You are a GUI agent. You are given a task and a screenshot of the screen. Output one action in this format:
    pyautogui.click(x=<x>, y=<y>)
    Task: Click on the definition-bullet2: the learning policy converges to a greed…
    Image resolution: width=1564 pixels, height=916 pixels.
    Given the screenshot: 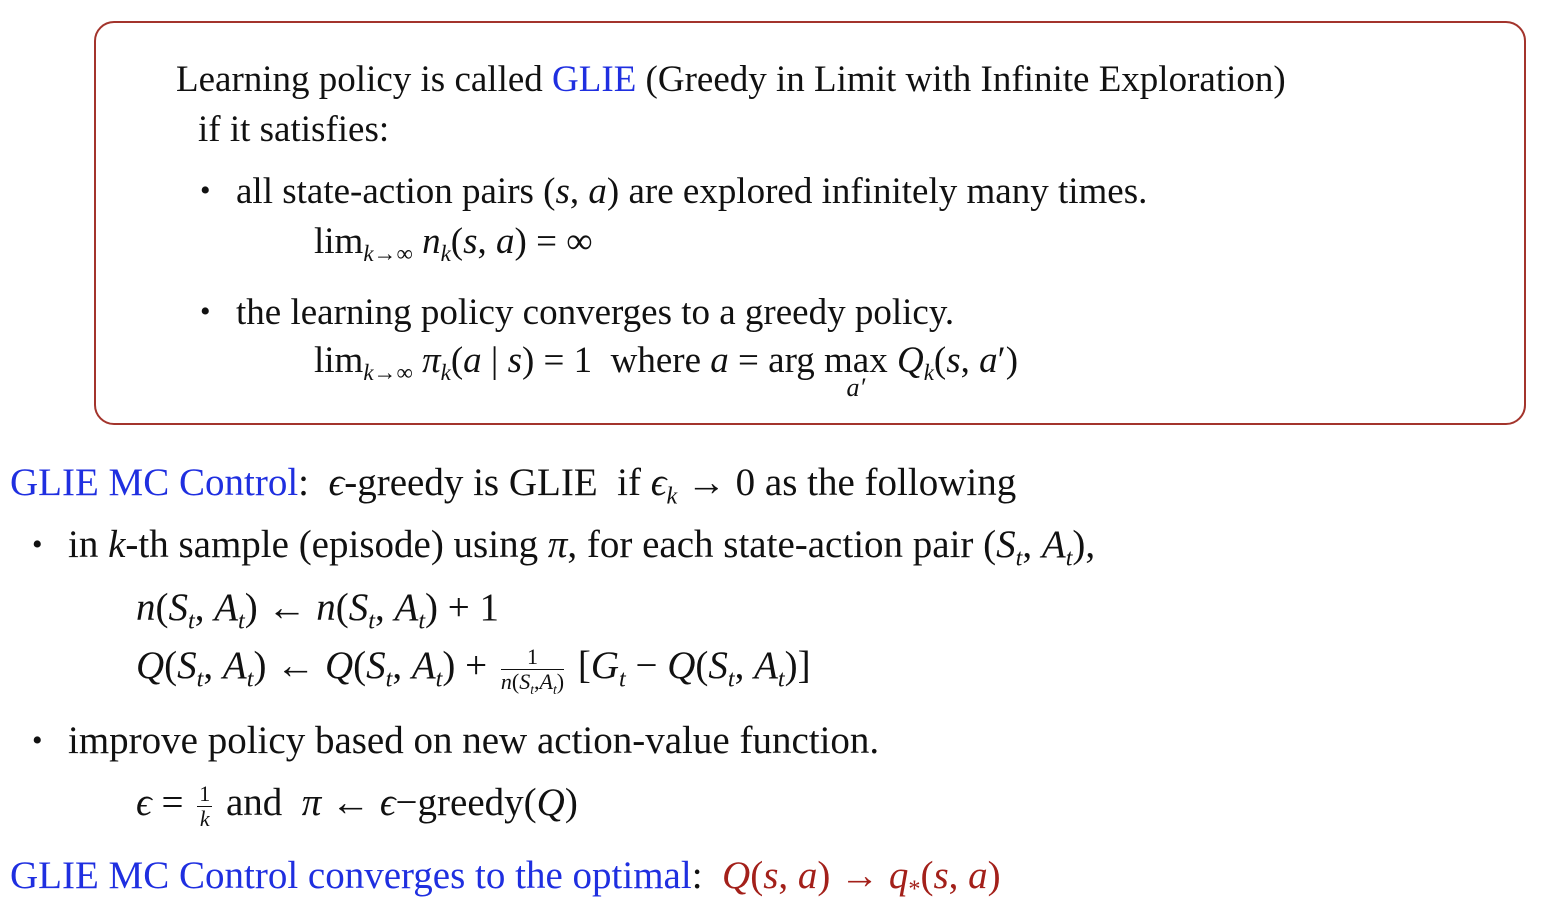 What is the action you would take?
    pyautogui.click(x=595, y=312)
    